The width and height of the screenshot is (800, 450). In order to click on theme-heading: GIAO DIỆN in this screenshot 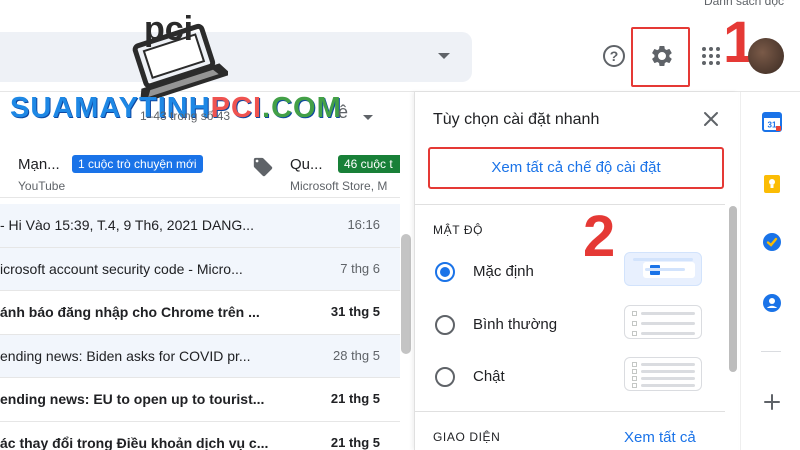, I will do `click(467, 437)`.